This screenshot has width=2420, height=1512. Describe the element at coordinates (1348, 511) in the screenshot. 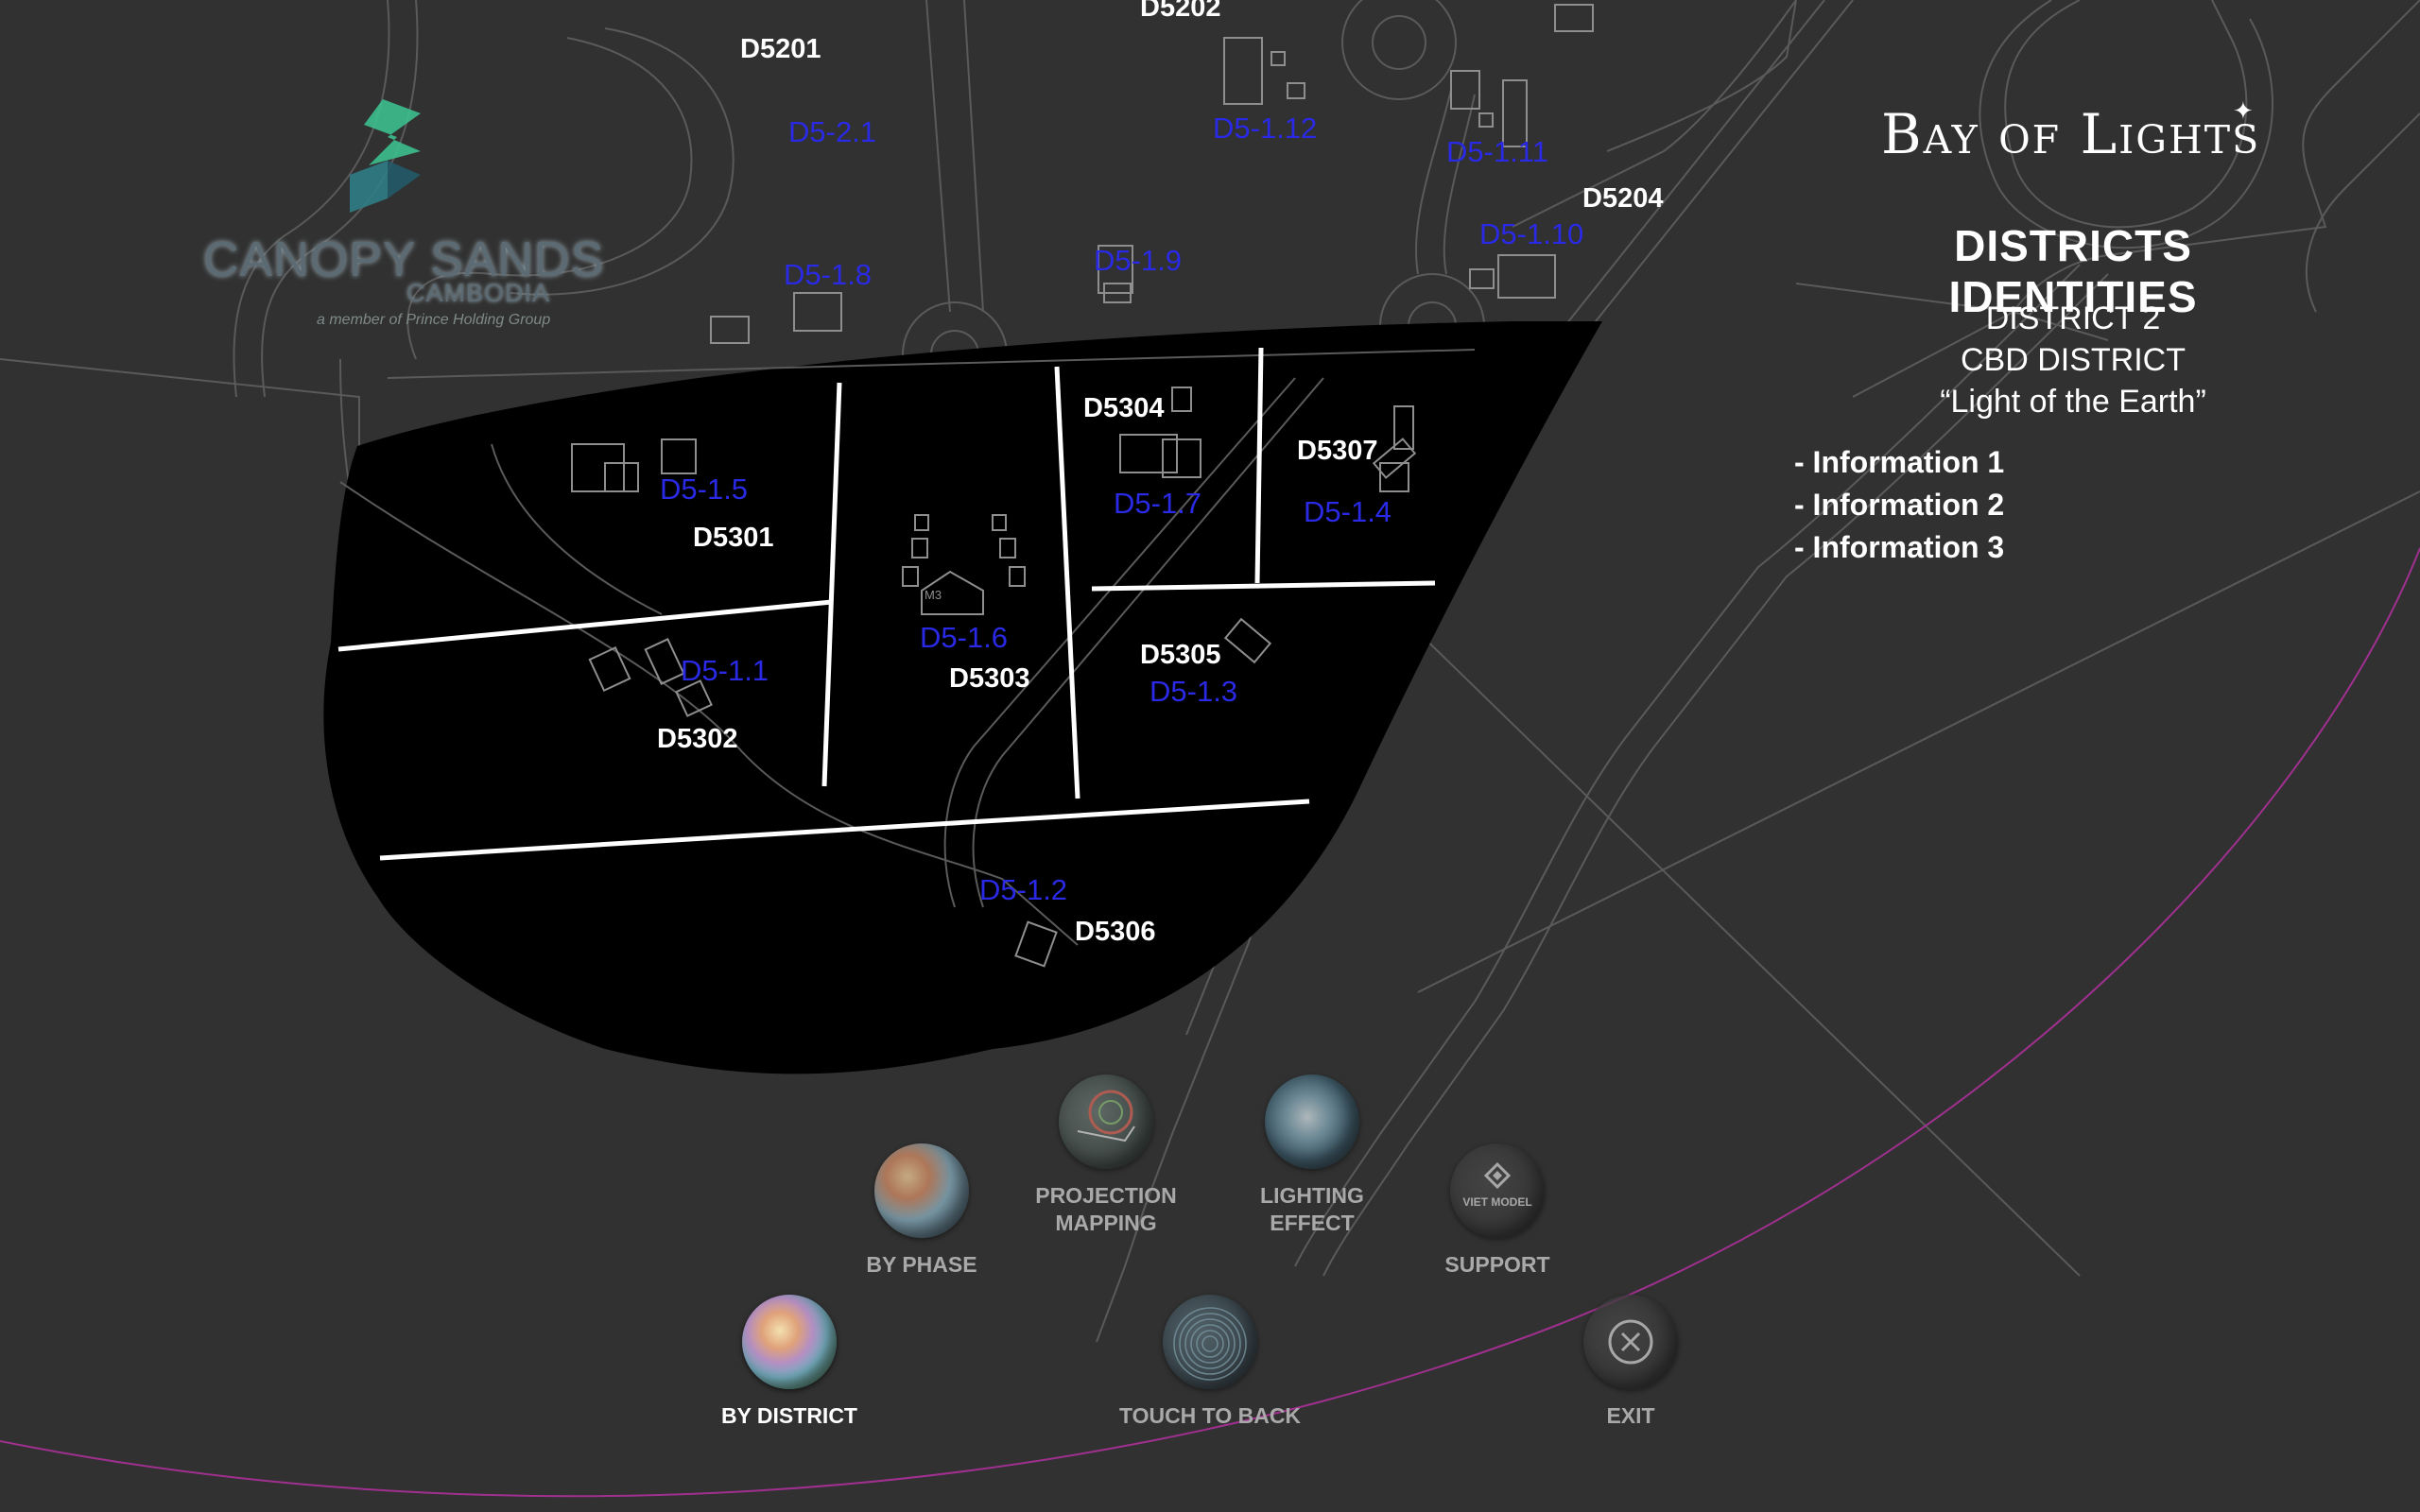

I see `plot-label: D5-1.4` at that location.